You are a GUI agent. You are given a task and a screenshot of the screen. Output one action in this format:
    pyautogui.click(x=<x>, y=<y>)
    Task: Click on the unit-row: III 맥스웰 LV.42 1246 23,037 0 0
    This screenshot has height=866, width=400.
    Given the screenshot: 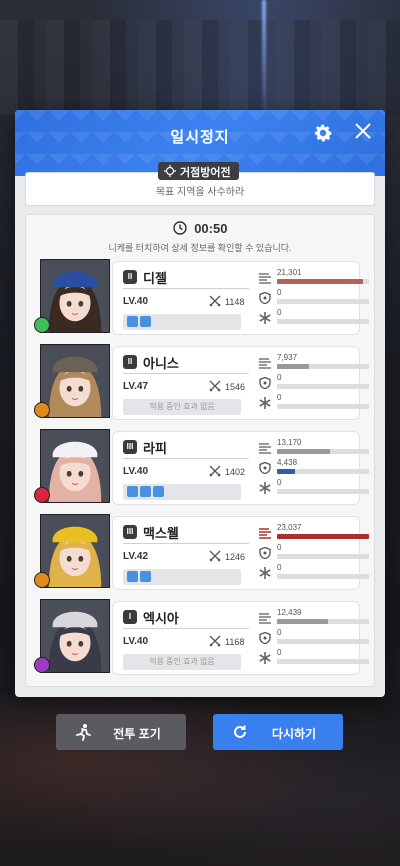 What is the action you would take?
    pyautogui.click(x=201, y=553)
    